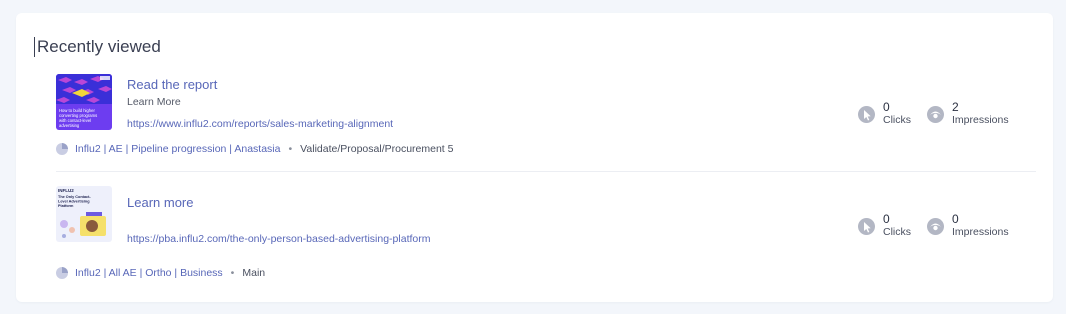  I want to click on campaign-link: Influ2 | All AE | Ortho | Business, so click(149, 273).